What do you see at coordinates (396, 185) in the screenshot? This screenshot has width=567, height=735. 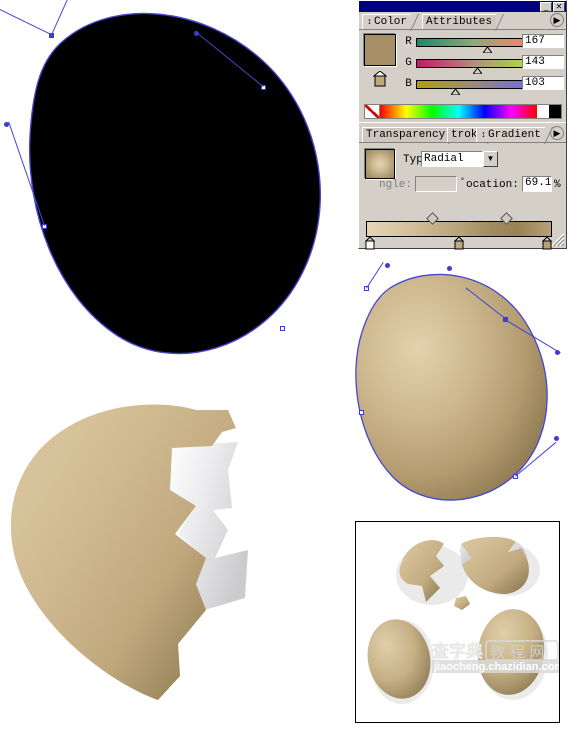 I see `angle-label: ngle:` at bounding box center [396, 185].